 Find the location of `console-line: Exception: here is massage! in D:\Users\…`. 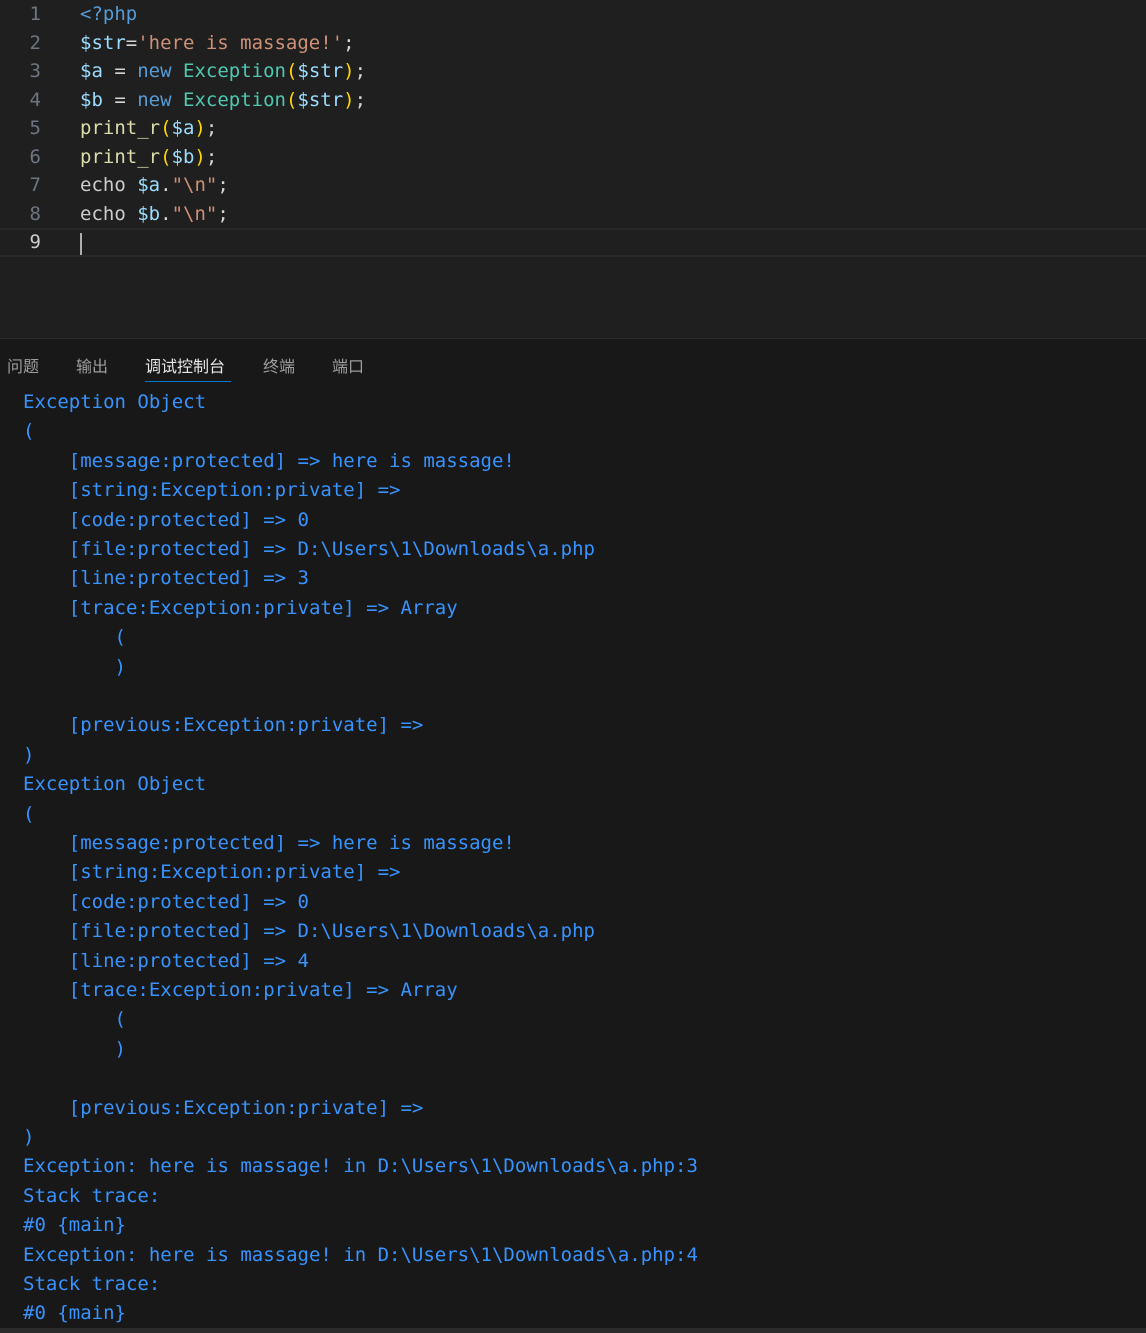

console-line: Exception: here is massage! in D:\Users\… is located at coordinates (360, 1254).